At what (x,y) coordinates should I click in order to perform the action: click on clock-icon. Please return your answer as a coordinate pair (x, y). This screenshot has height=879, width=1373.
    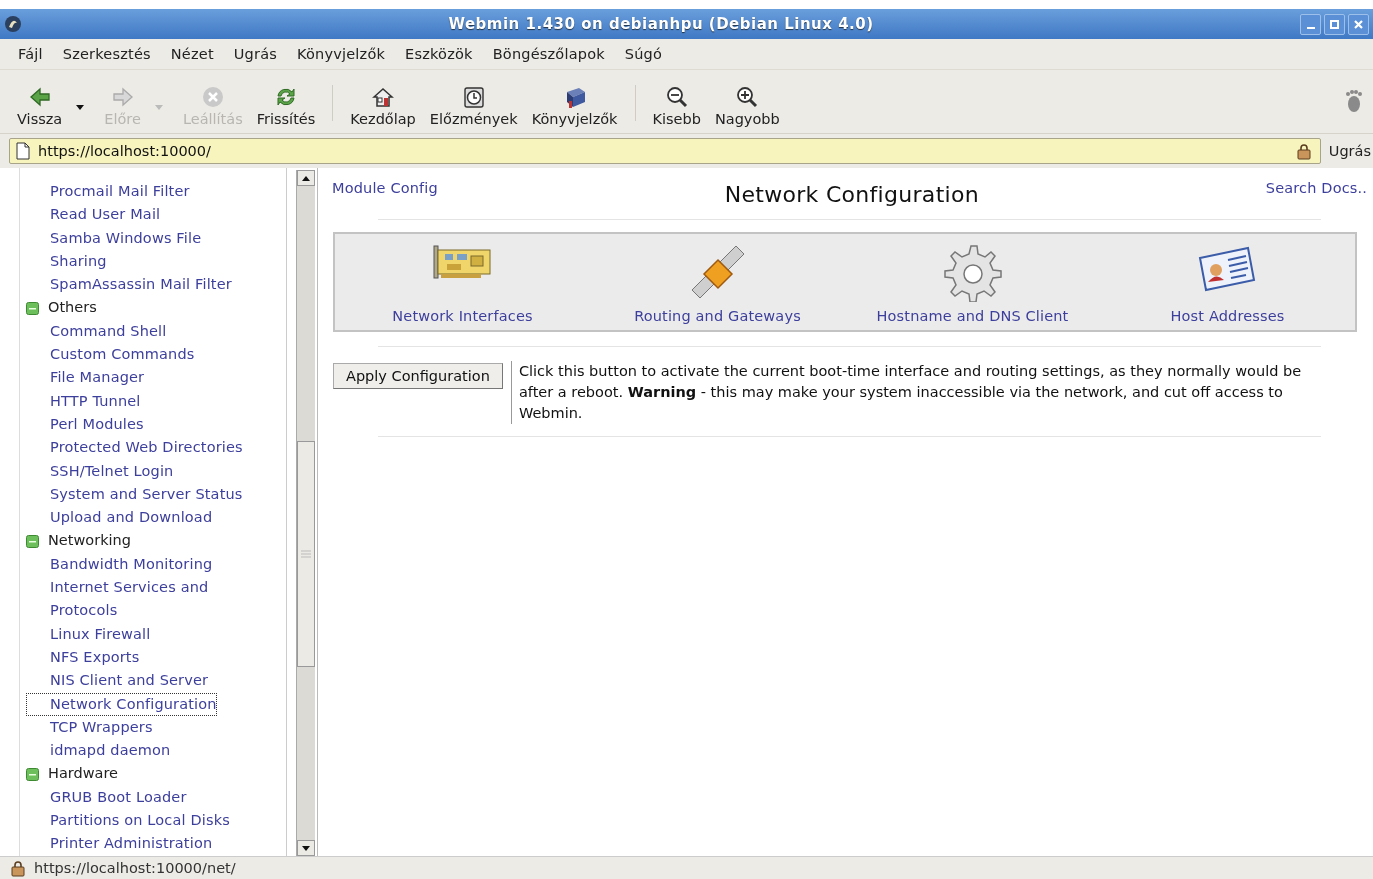
    Looking at the image, I should click on (473, 97).